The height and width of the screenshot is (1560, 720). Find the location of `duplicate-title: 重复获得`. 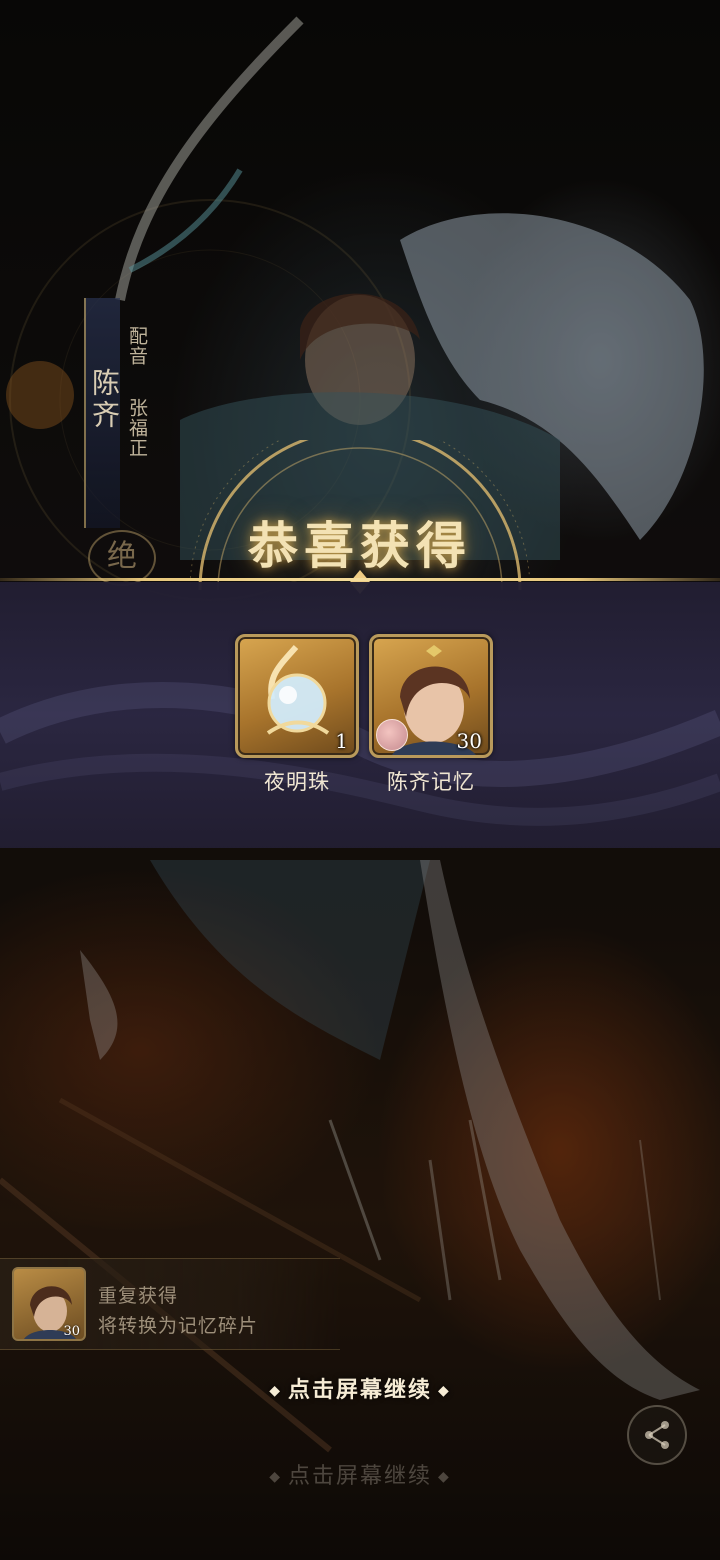

duplicate-title: 重复获得 is located at coordinates (138, 1296).